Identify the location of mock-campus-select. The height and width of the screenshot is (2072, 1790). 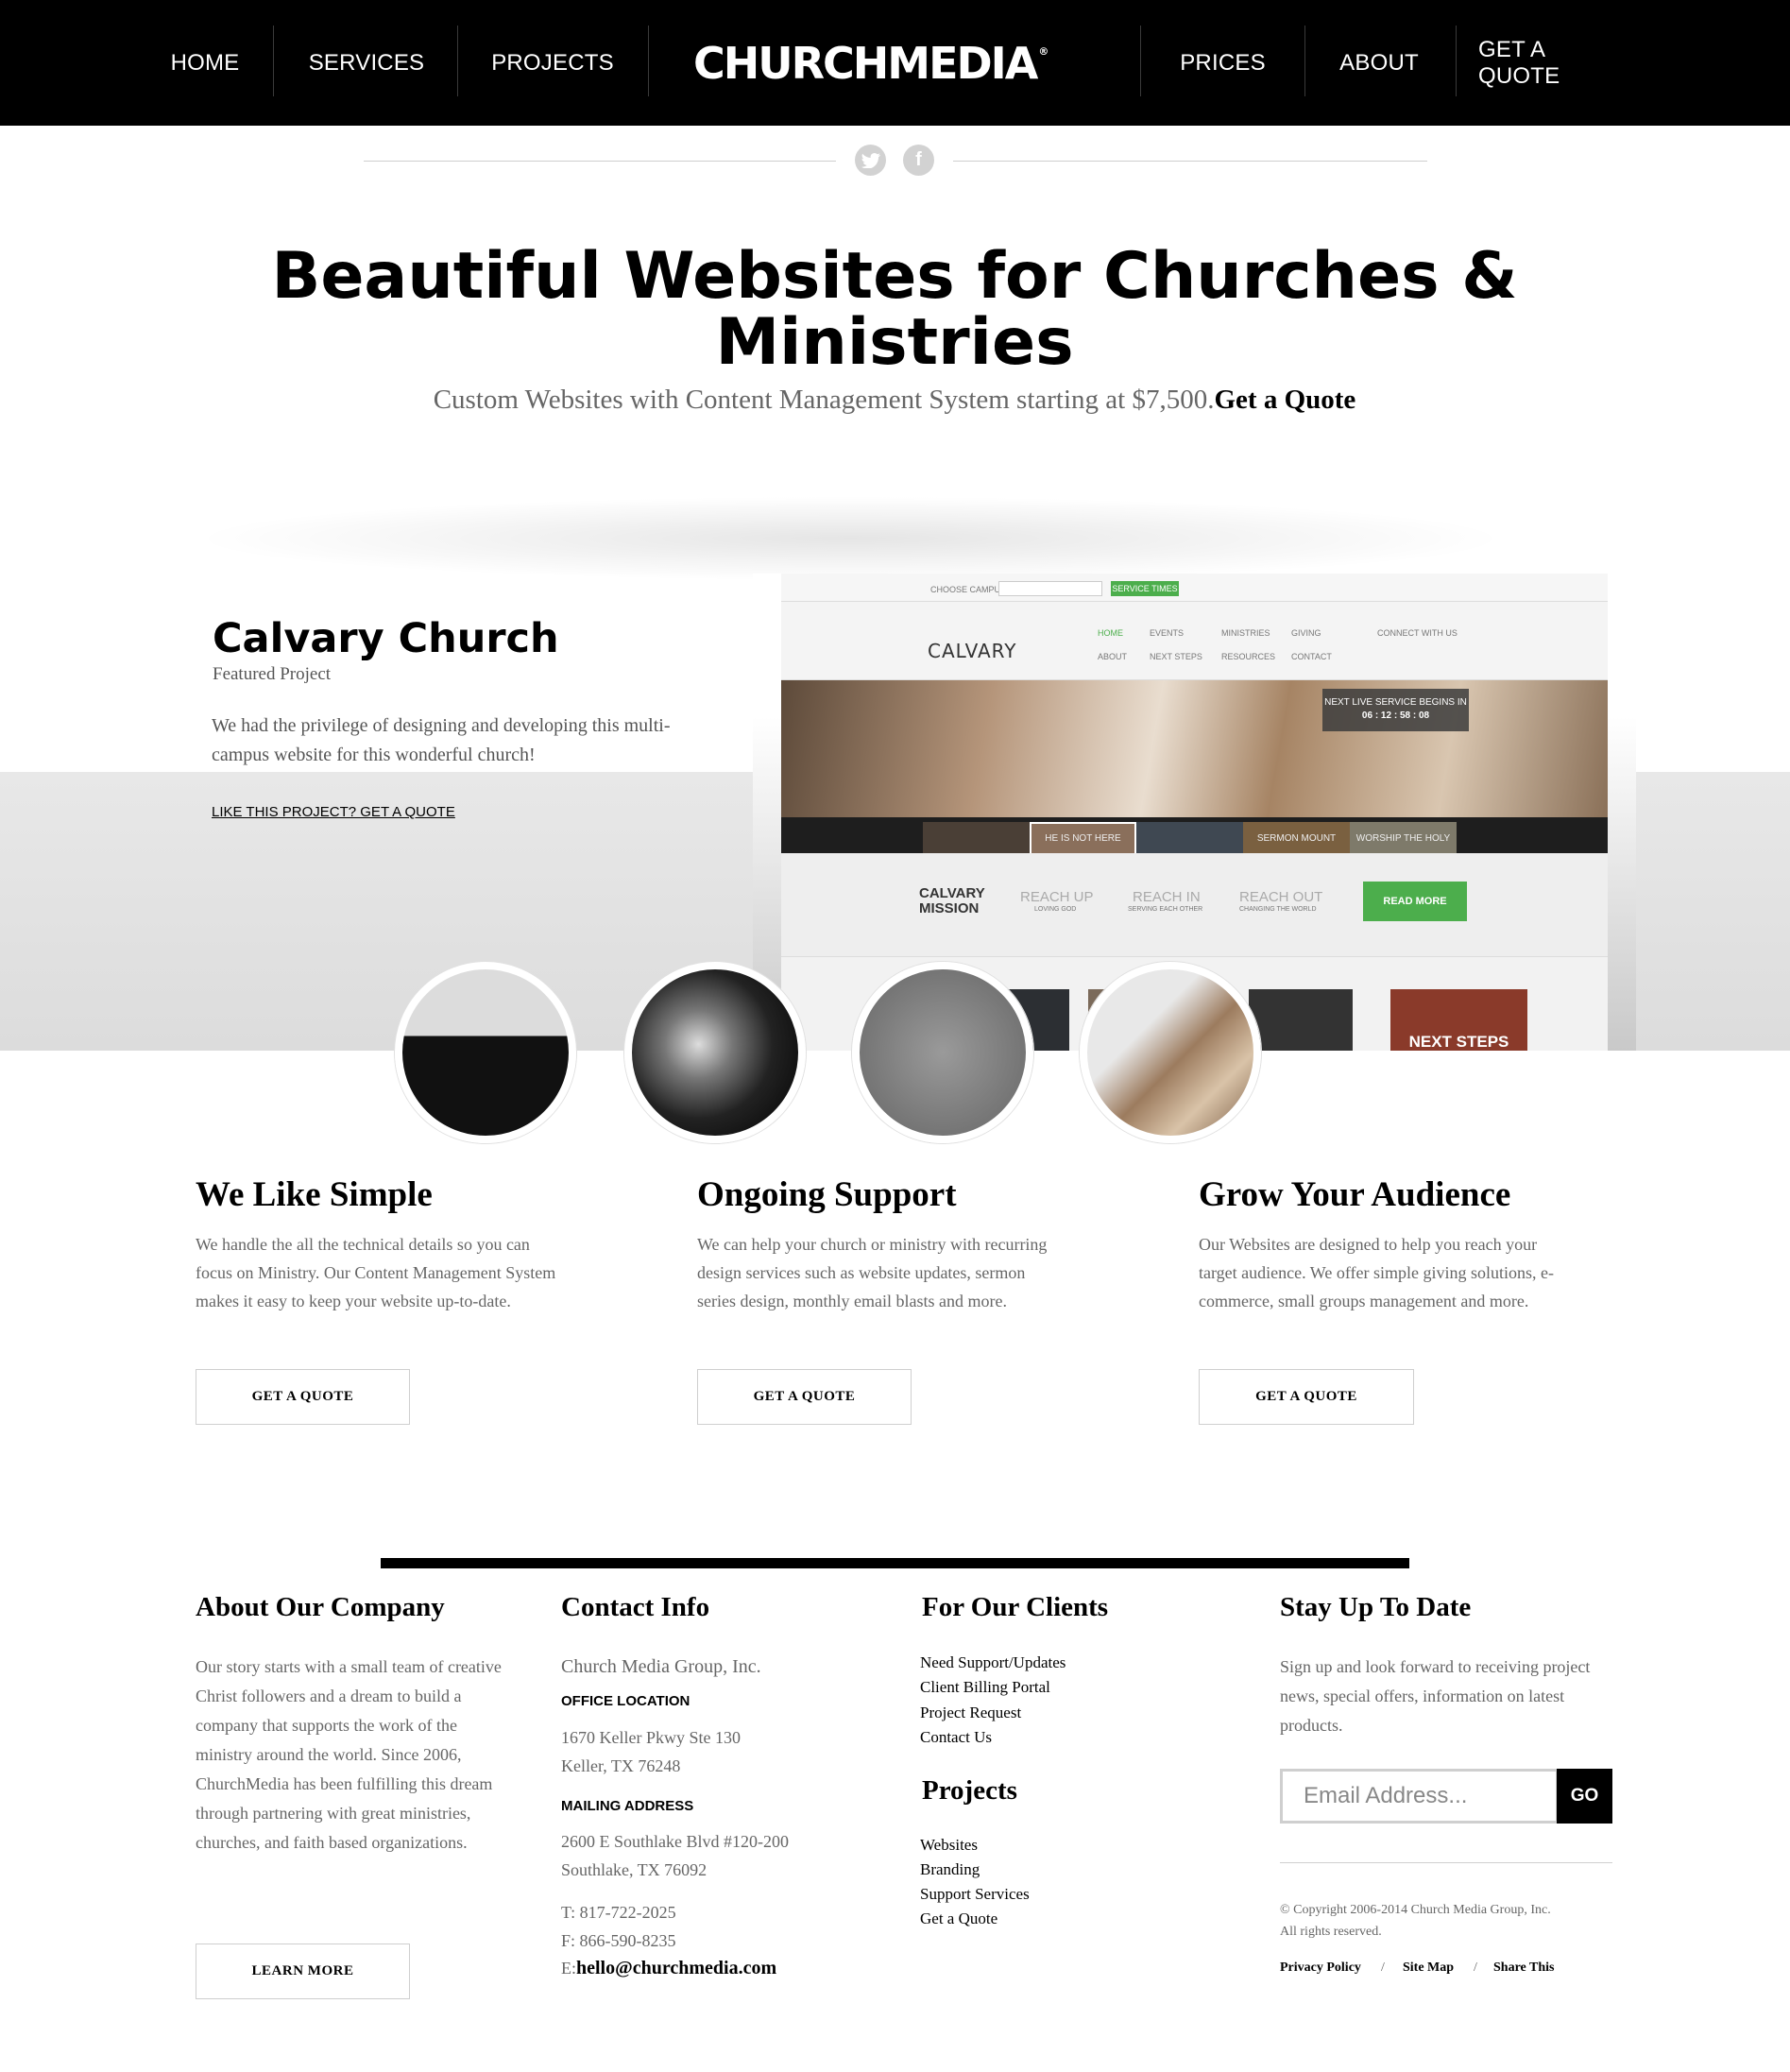
(1050, 588).